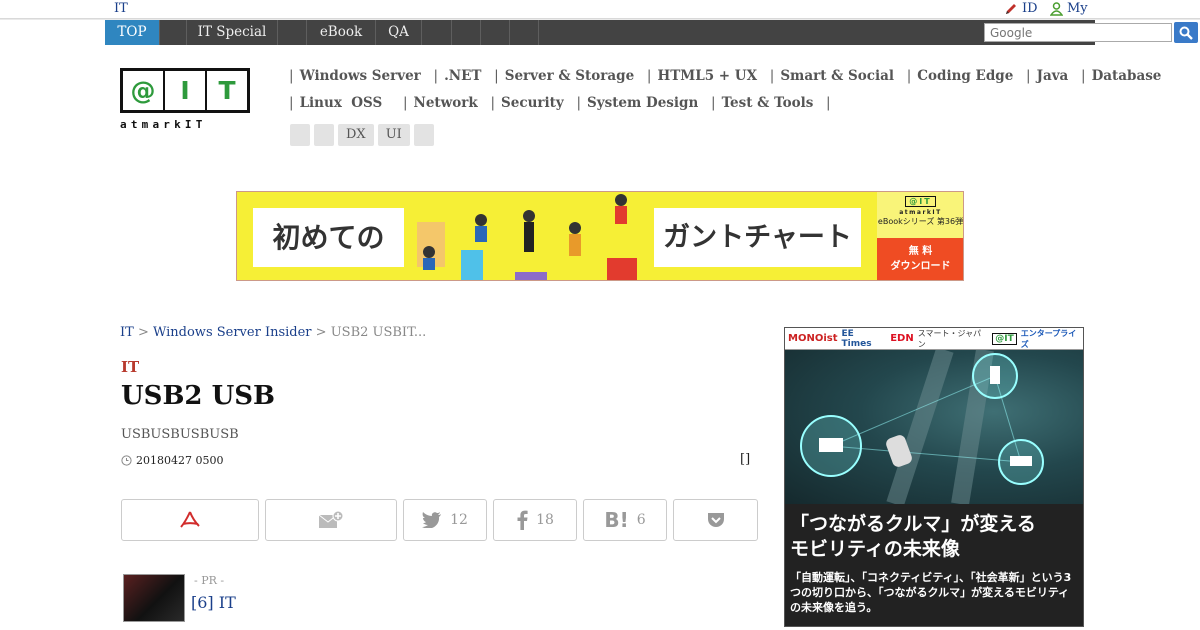 The height and width of the screenshot is (630, 1200). What do you see at coordinates (527, 237) in the screenshot?
I see `banner-people-illustration` at bounding box center [527, 237].